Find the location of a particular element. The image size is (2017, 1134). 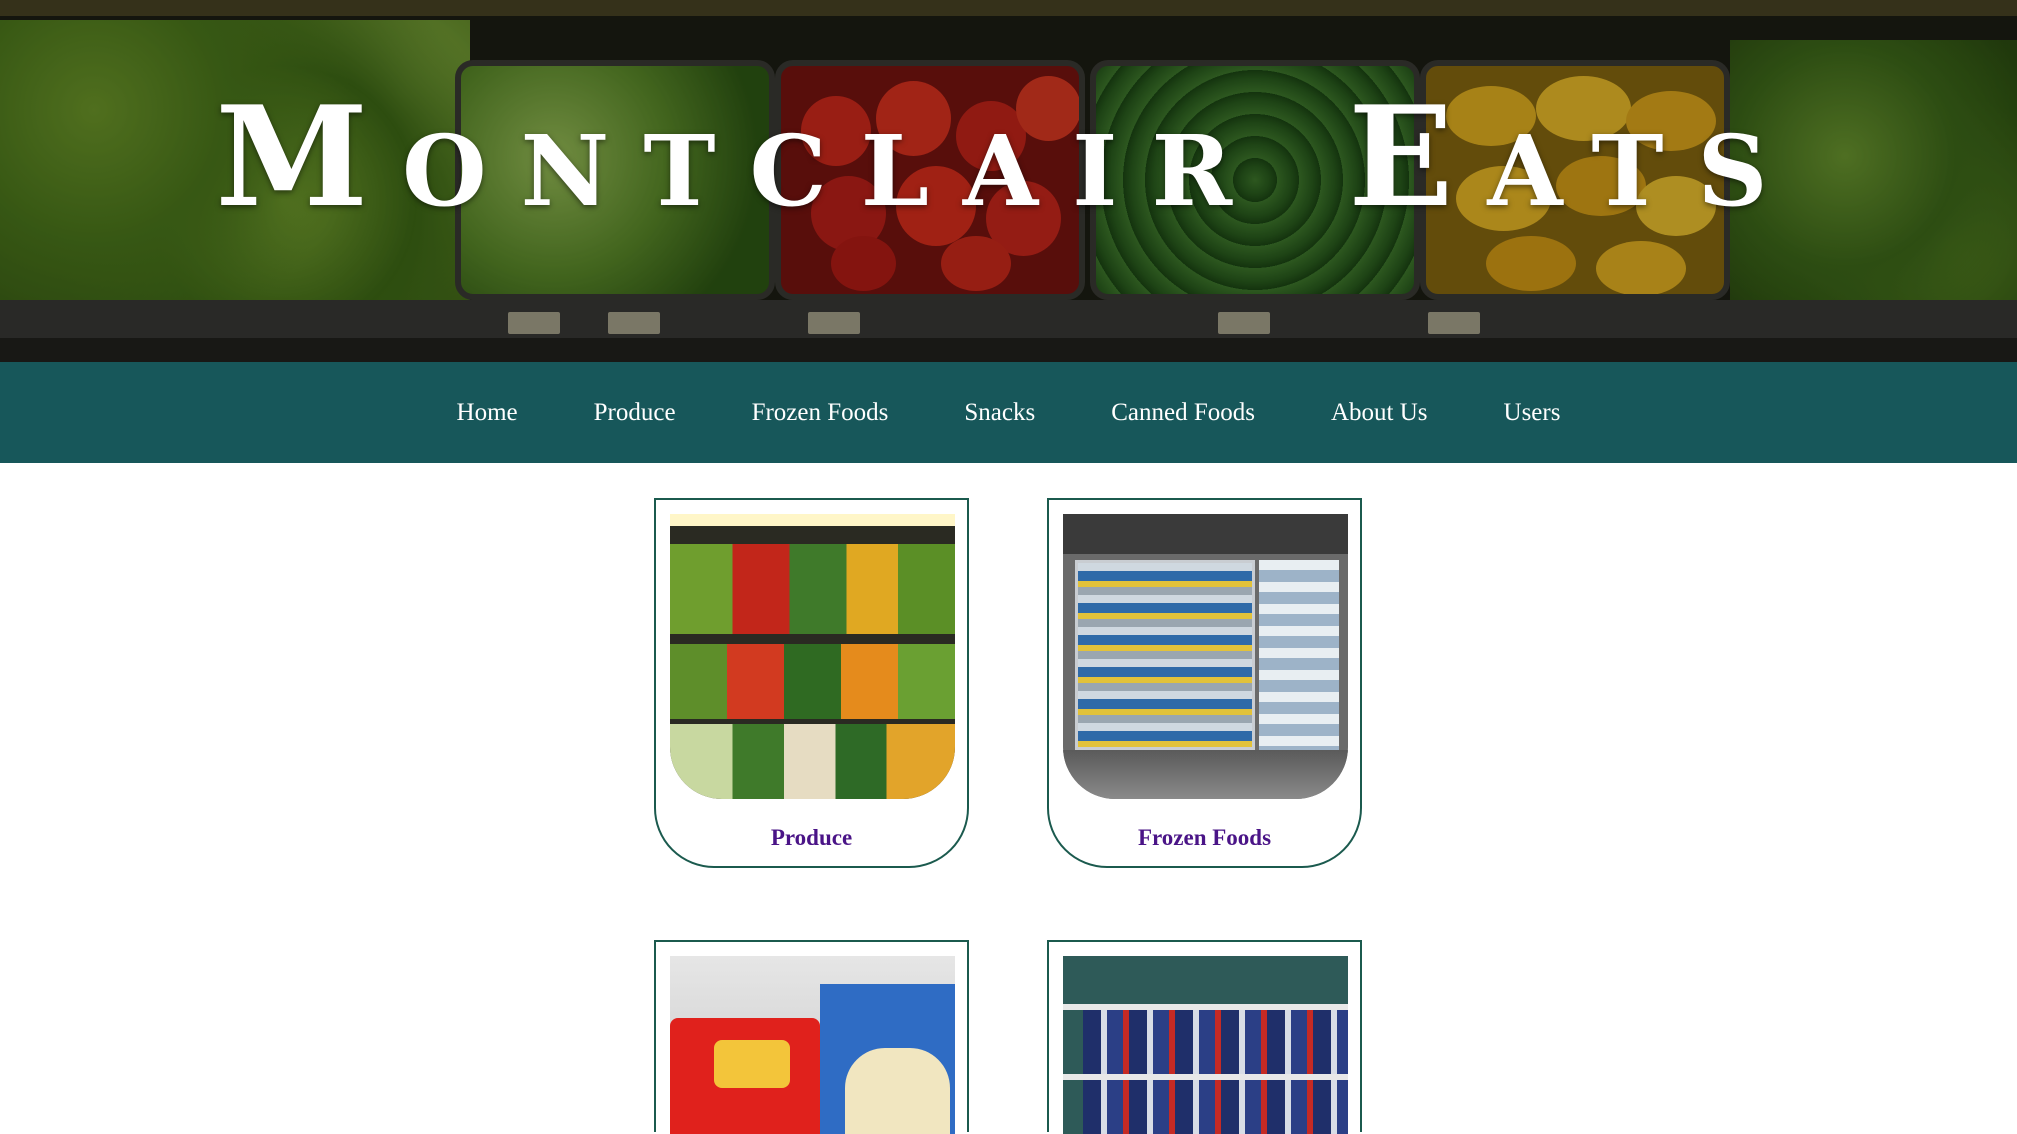

category-card-canned-foods is located at coordinates (1204, 1037).